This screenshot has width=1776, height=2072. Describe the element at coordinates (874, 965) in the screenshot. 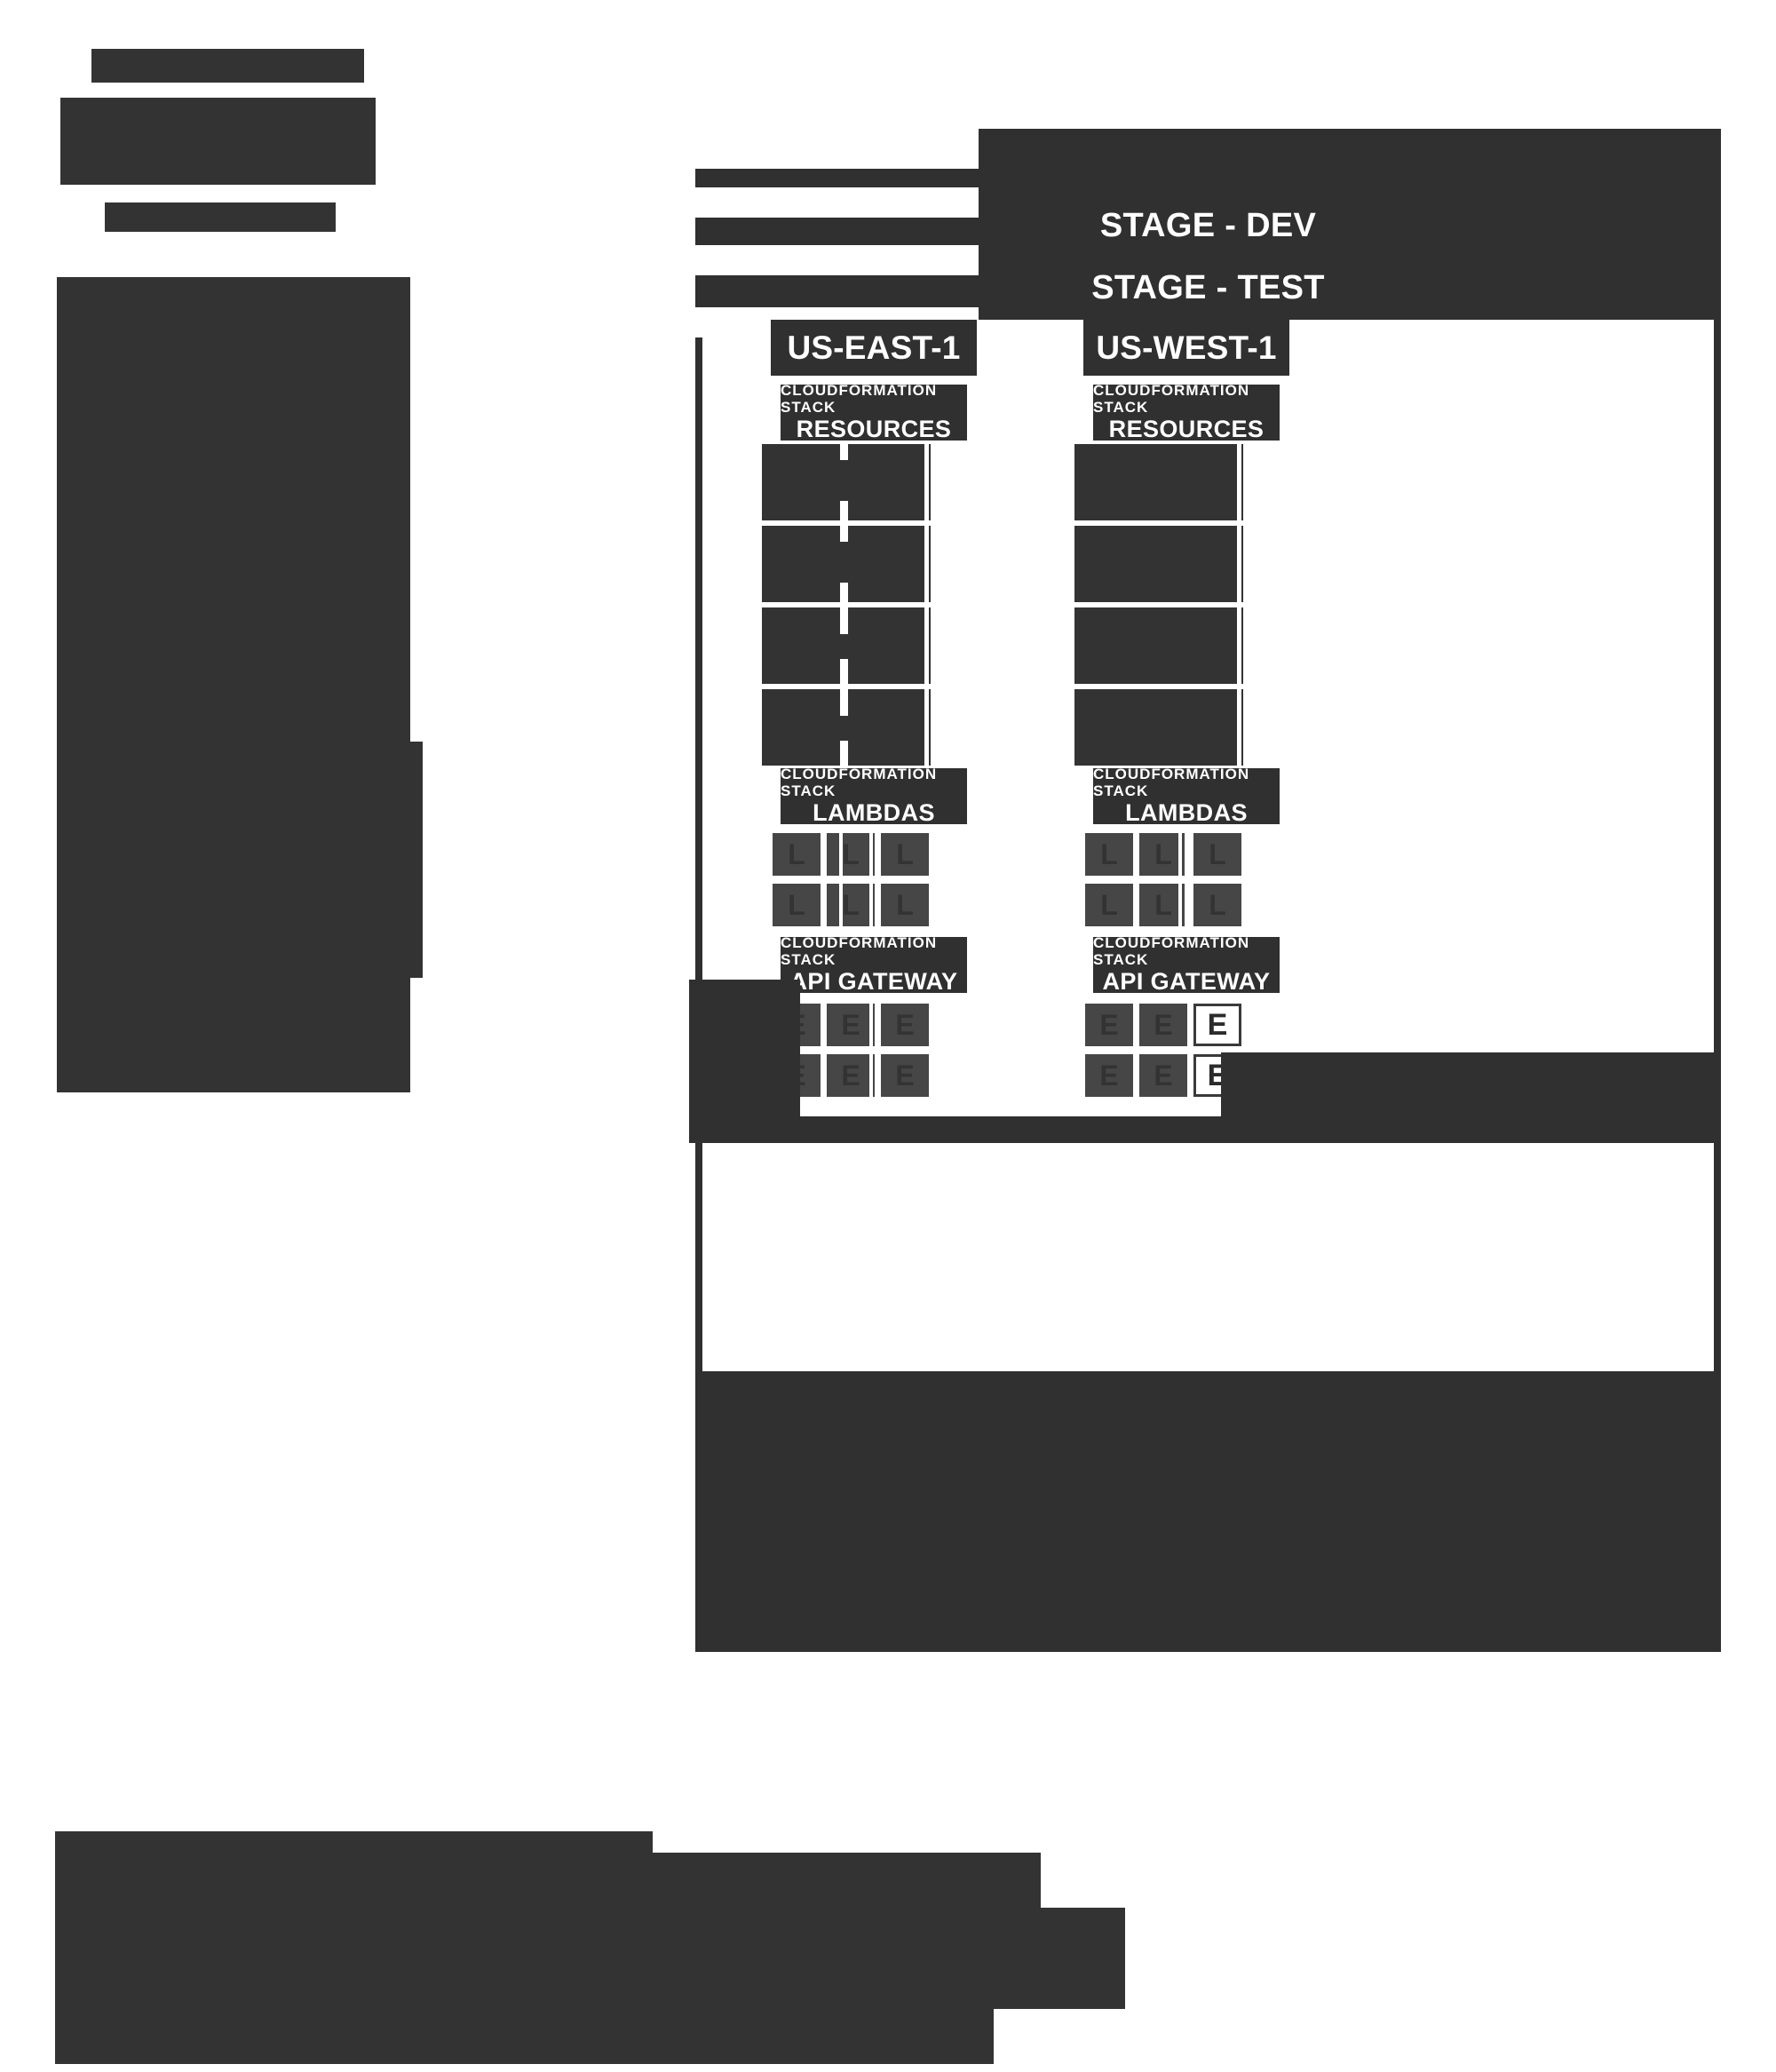

I see `stack-header-api-gateway-us-east-1: CLOUDFORMATION STACK API GATEWAY` at that location.